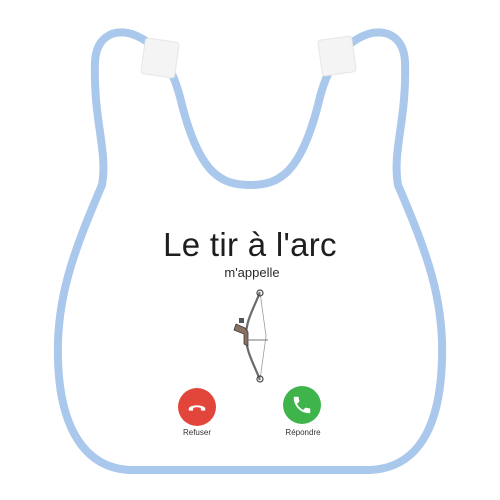 Image resolution: width=500 pixels, height=500 pixels. Describe the element at coordinates (252, 272) in the screenshot. I see `print-subtitle: m'appelle` at that location.